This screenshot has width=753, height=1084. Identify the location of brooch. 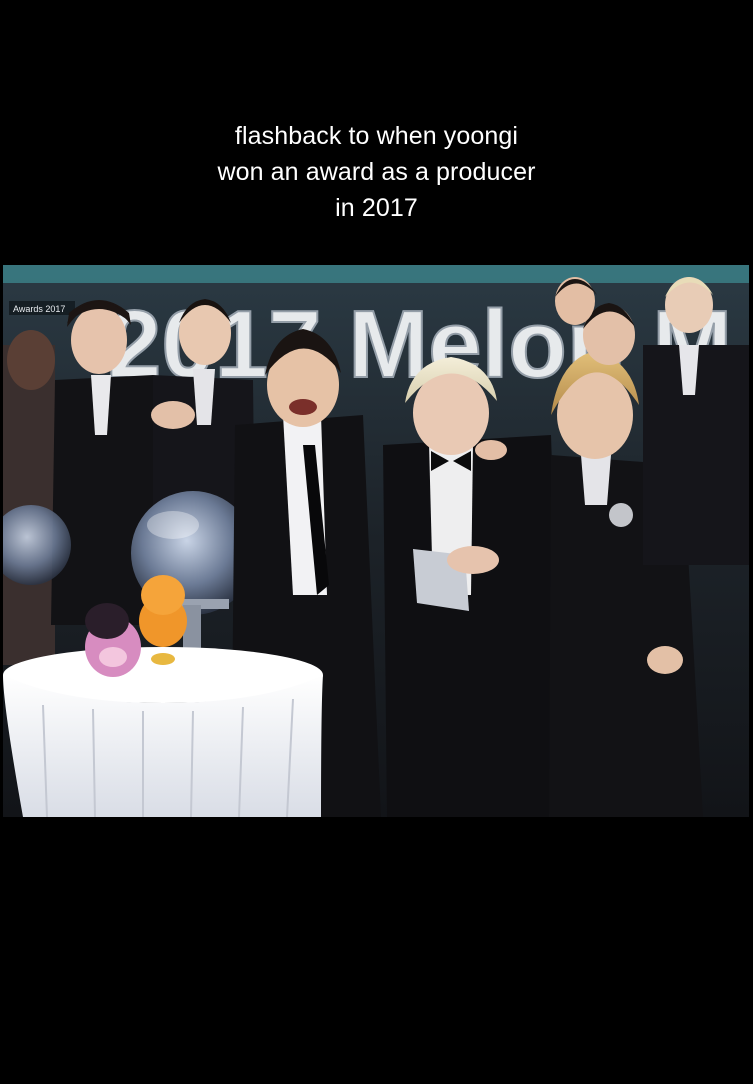
(621, 515).